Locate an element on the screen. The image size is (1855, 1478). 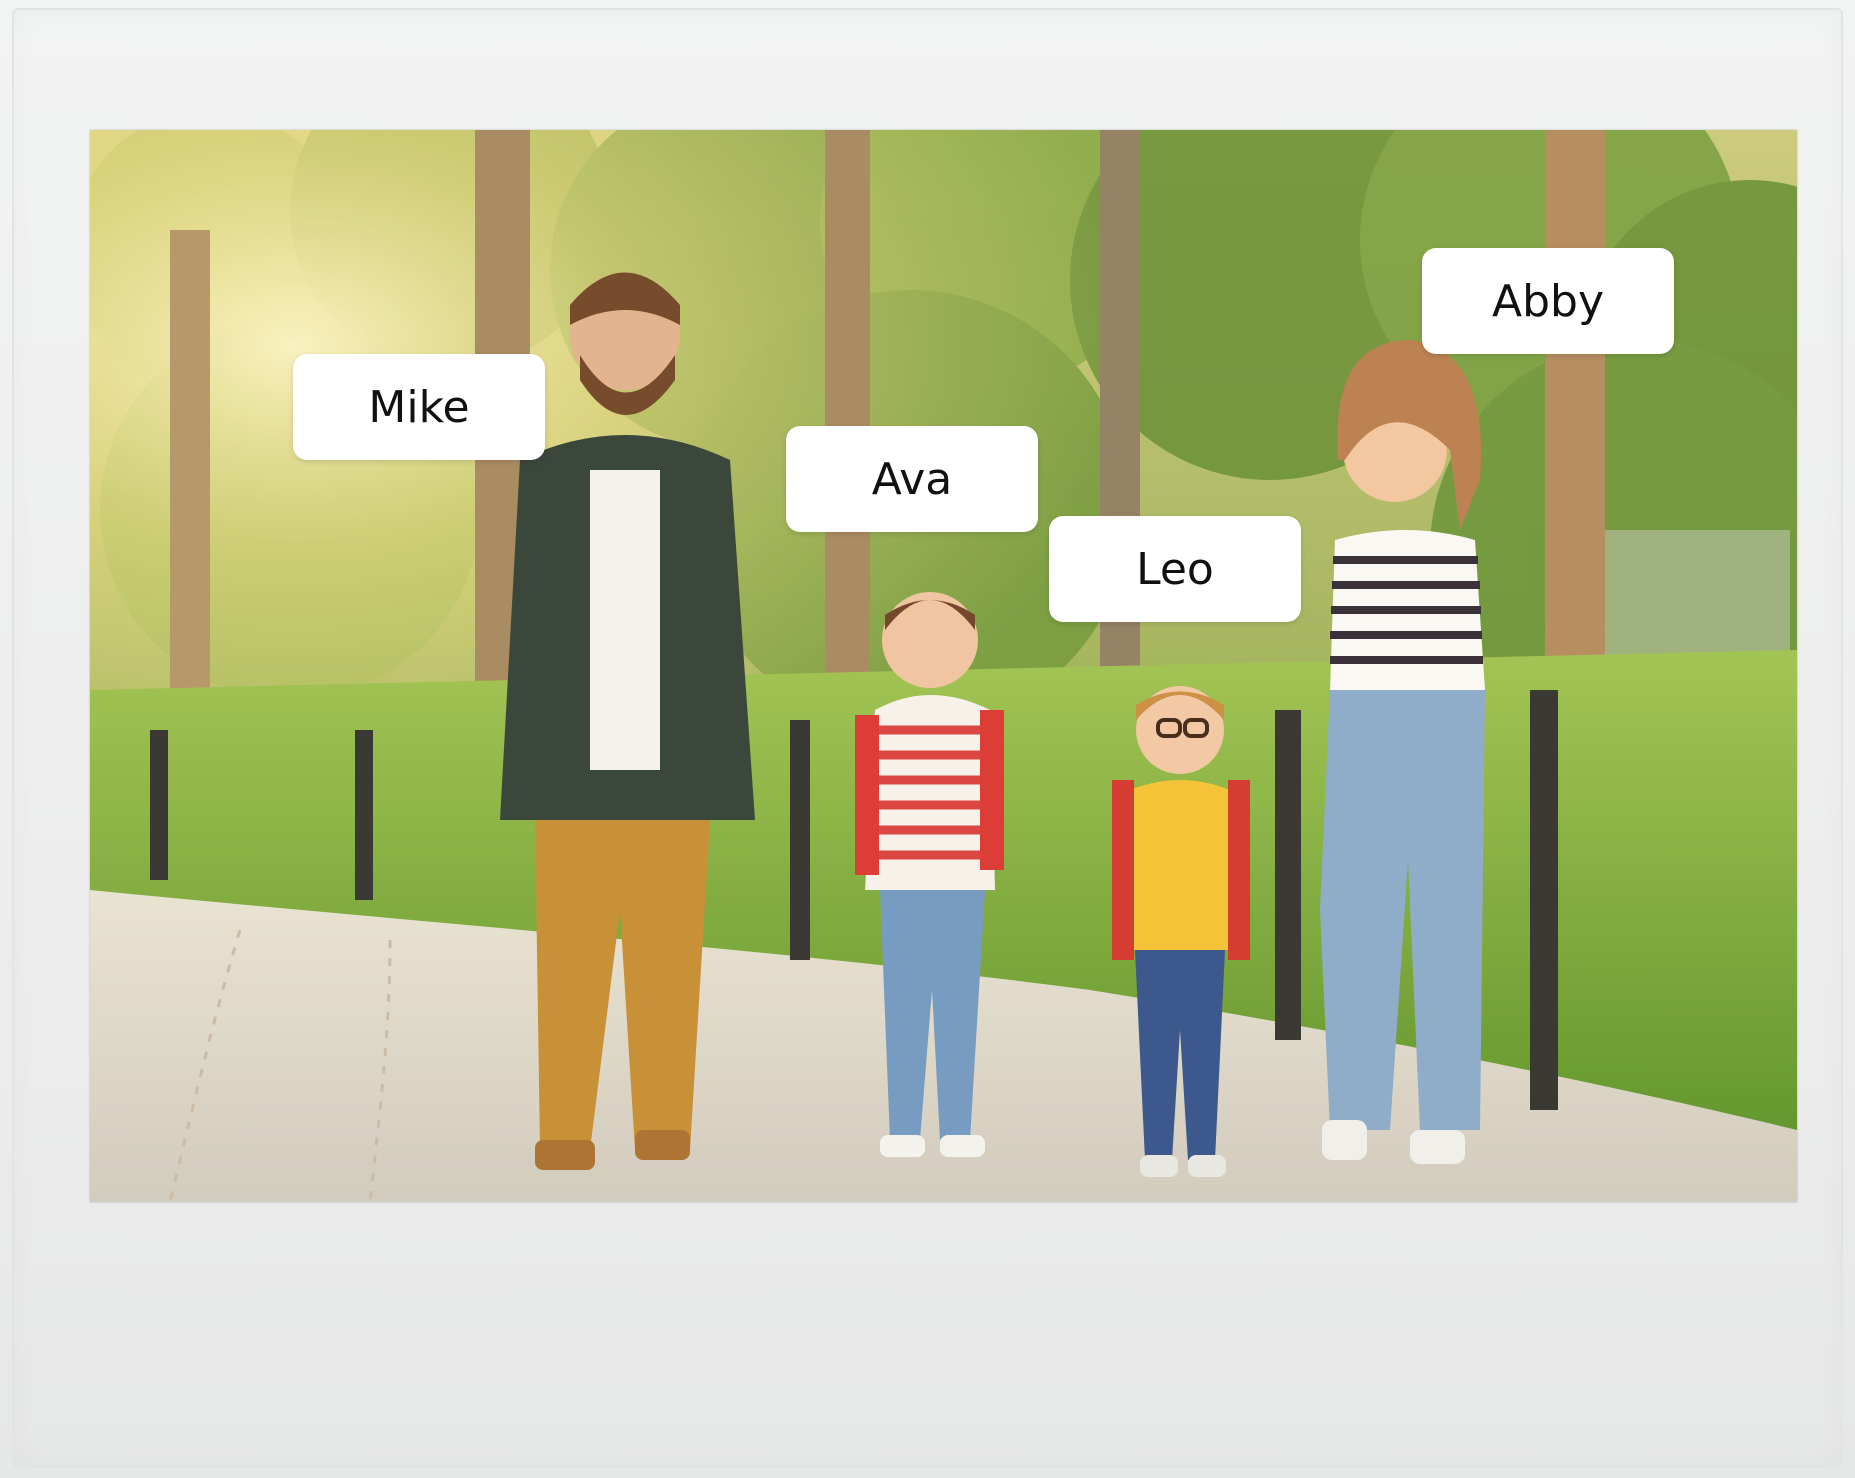
name-label-text: Mike is located at coordinates (419, 407).